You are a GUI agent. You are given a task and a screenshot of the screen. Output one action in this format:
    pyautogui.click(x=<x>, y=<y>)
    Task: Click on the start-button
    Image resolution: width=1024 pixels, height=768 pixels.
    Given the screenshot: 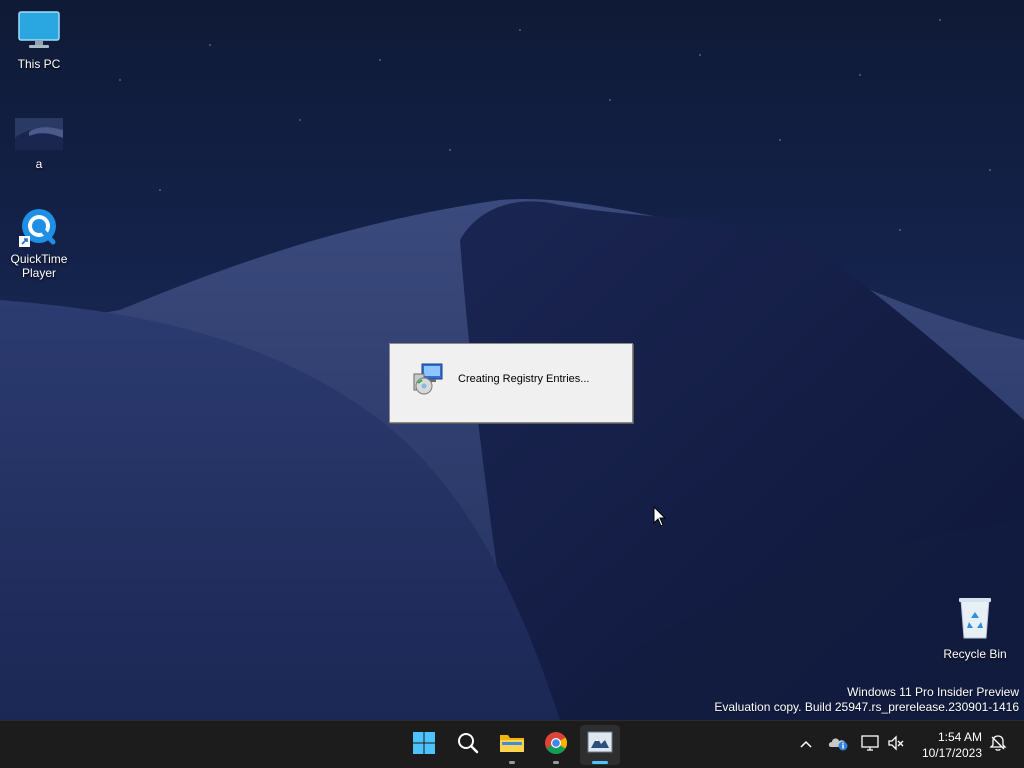 What is the action you would take?
    pyautogui.click(x=424, y=745)
    